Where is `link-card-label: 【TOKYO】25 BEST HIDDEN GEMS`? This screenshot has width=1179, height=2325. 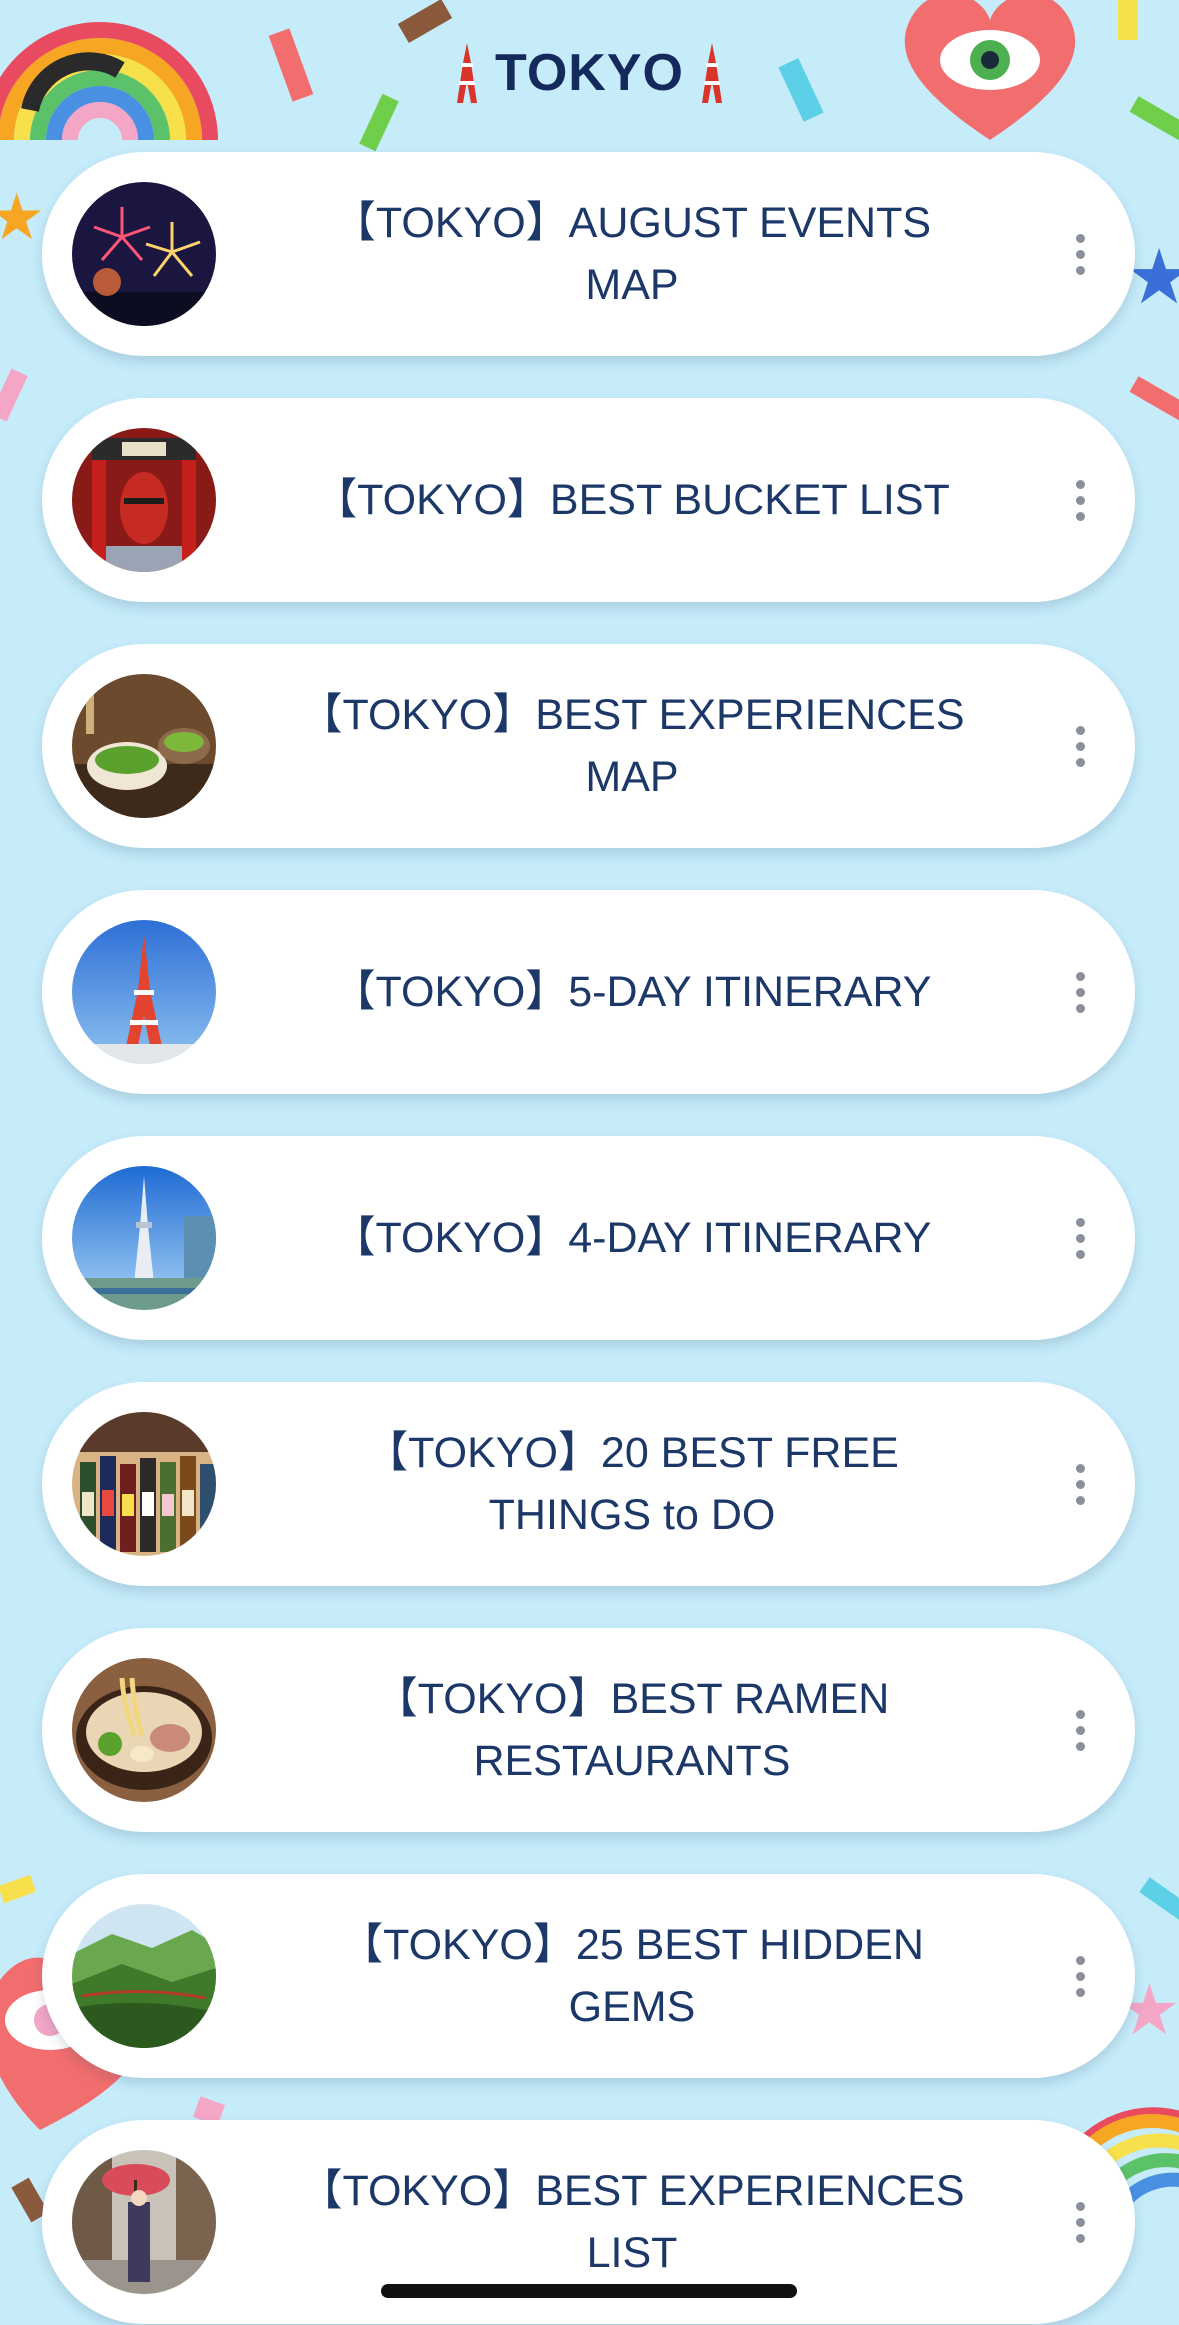 link-card-label: 【TOKYO】25 BEST HIDDEN GEMS is located at coordinates (632, 1976).